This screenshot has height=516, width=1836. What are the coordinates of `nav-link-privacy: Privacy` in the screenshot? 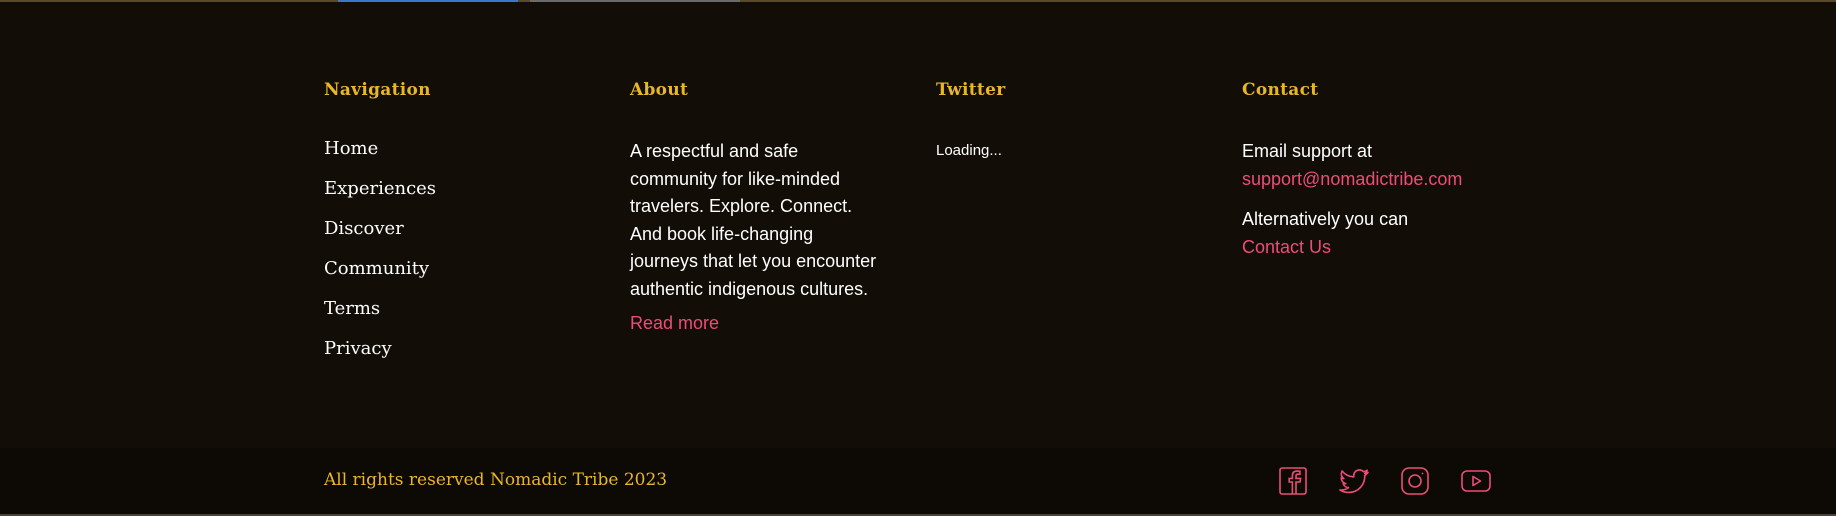 It's located at (358, 348).